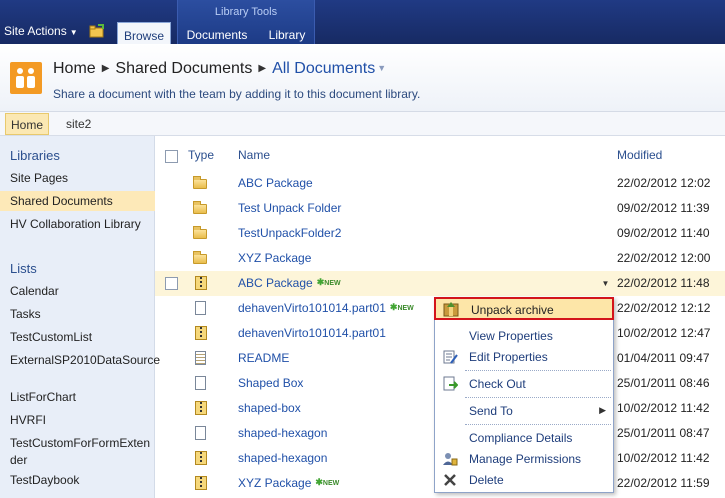 Image resolution: width=725 pixels, height=498 pixels. Describe the element at coordinates (450, 383) in the screenshot. I see `check-out-icon` at that location.